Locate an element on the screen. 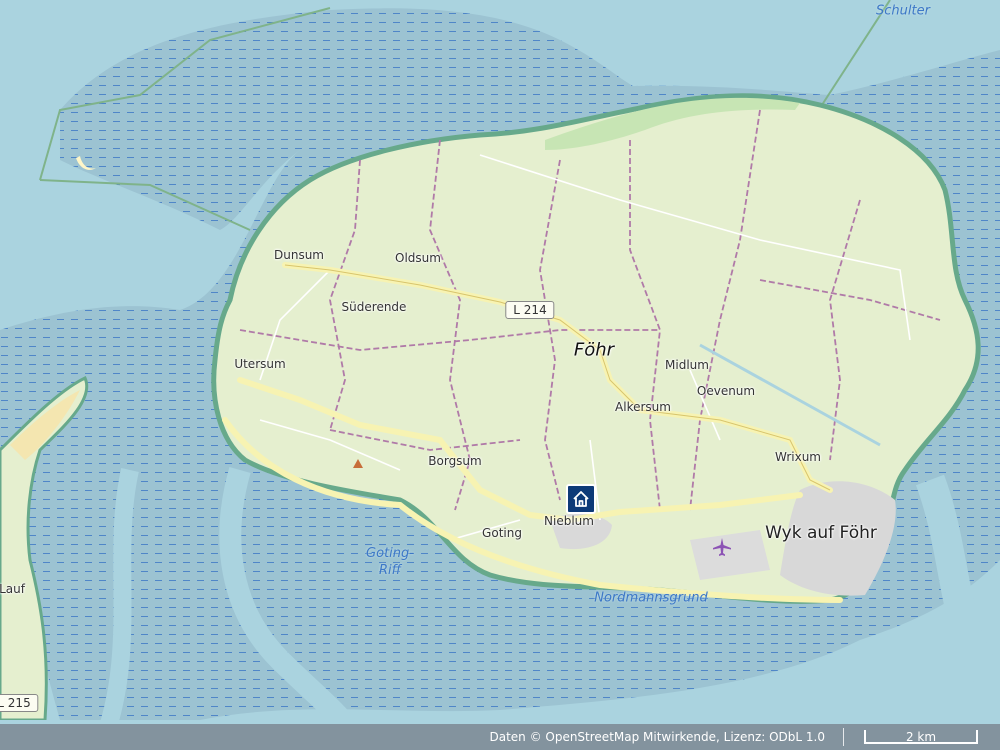 The image size is (1000, 750). place-nieblum: Nieblum is located at coordinates (569, 521).